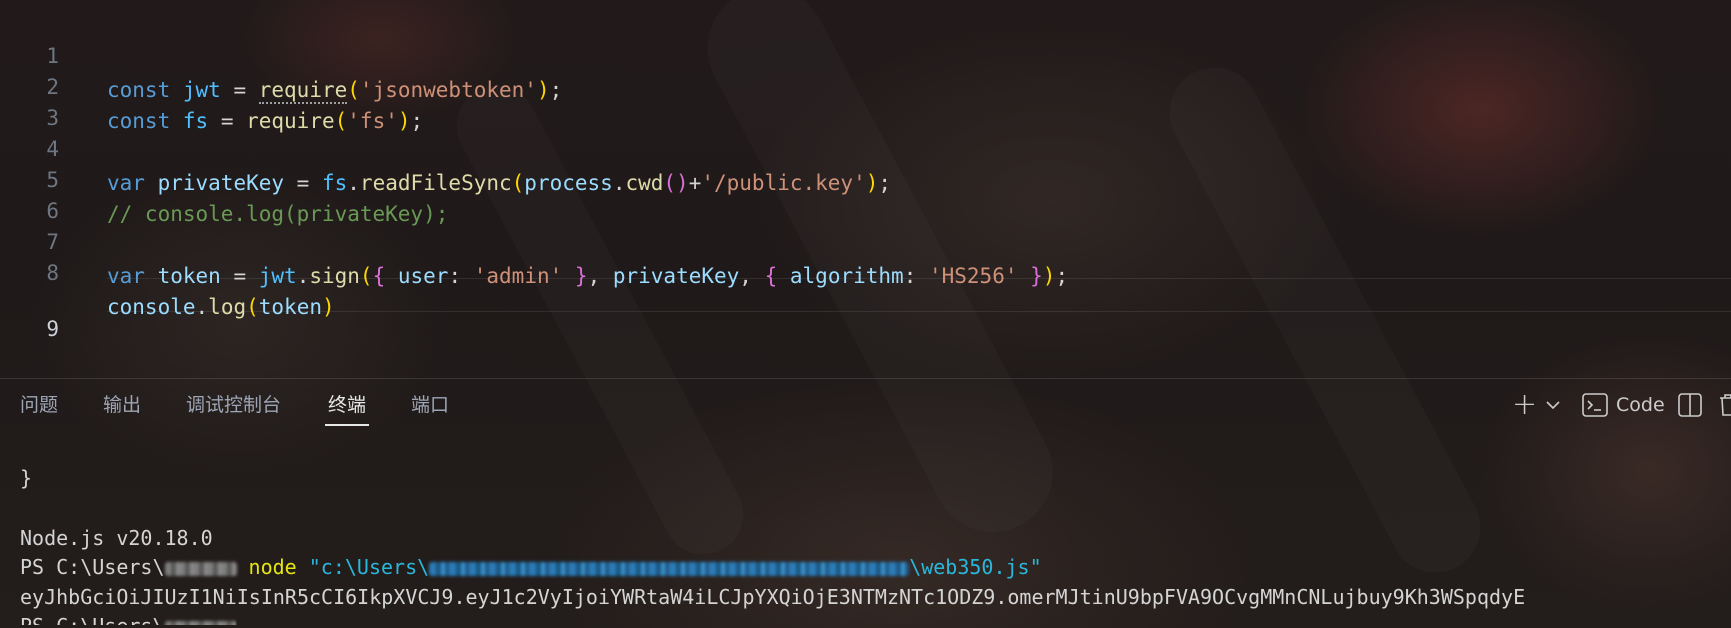 This screenshot has width=1731, height=628. I want to click on tab-output: 输出, so click(122, 405).